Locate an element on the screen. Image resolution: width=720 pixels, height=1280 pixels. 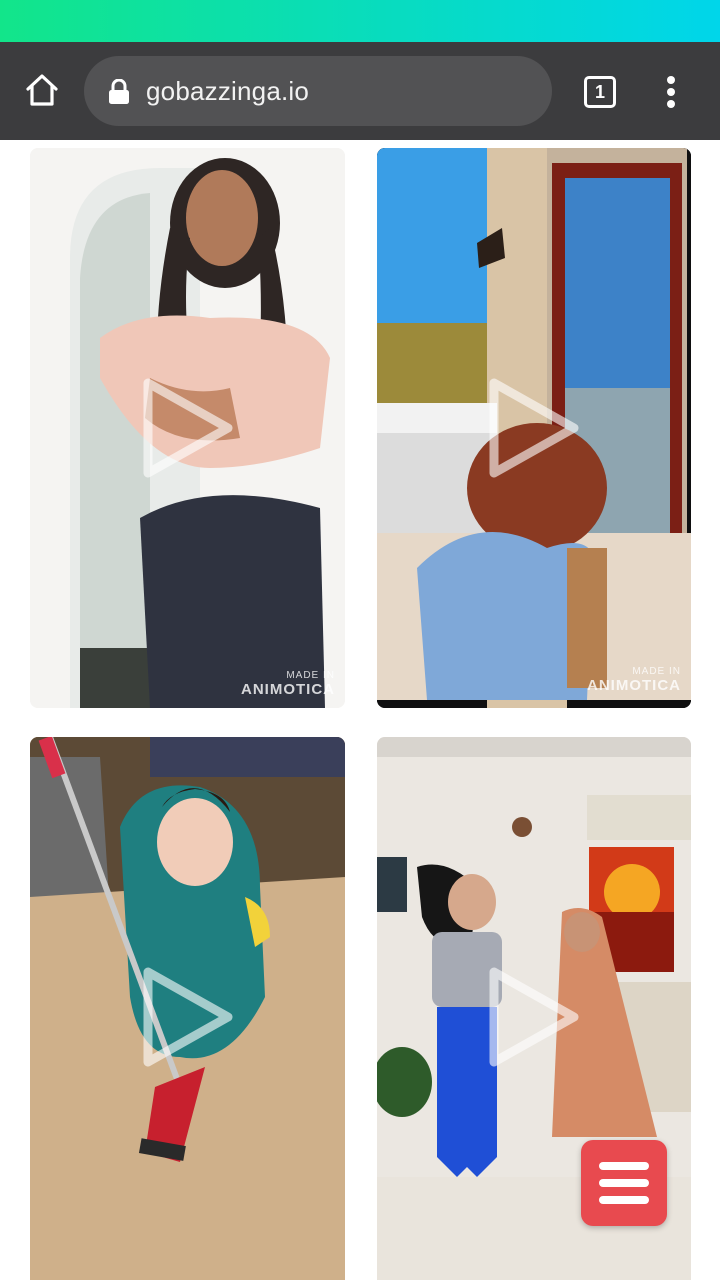
home-button is located at coordinates (42, 90).